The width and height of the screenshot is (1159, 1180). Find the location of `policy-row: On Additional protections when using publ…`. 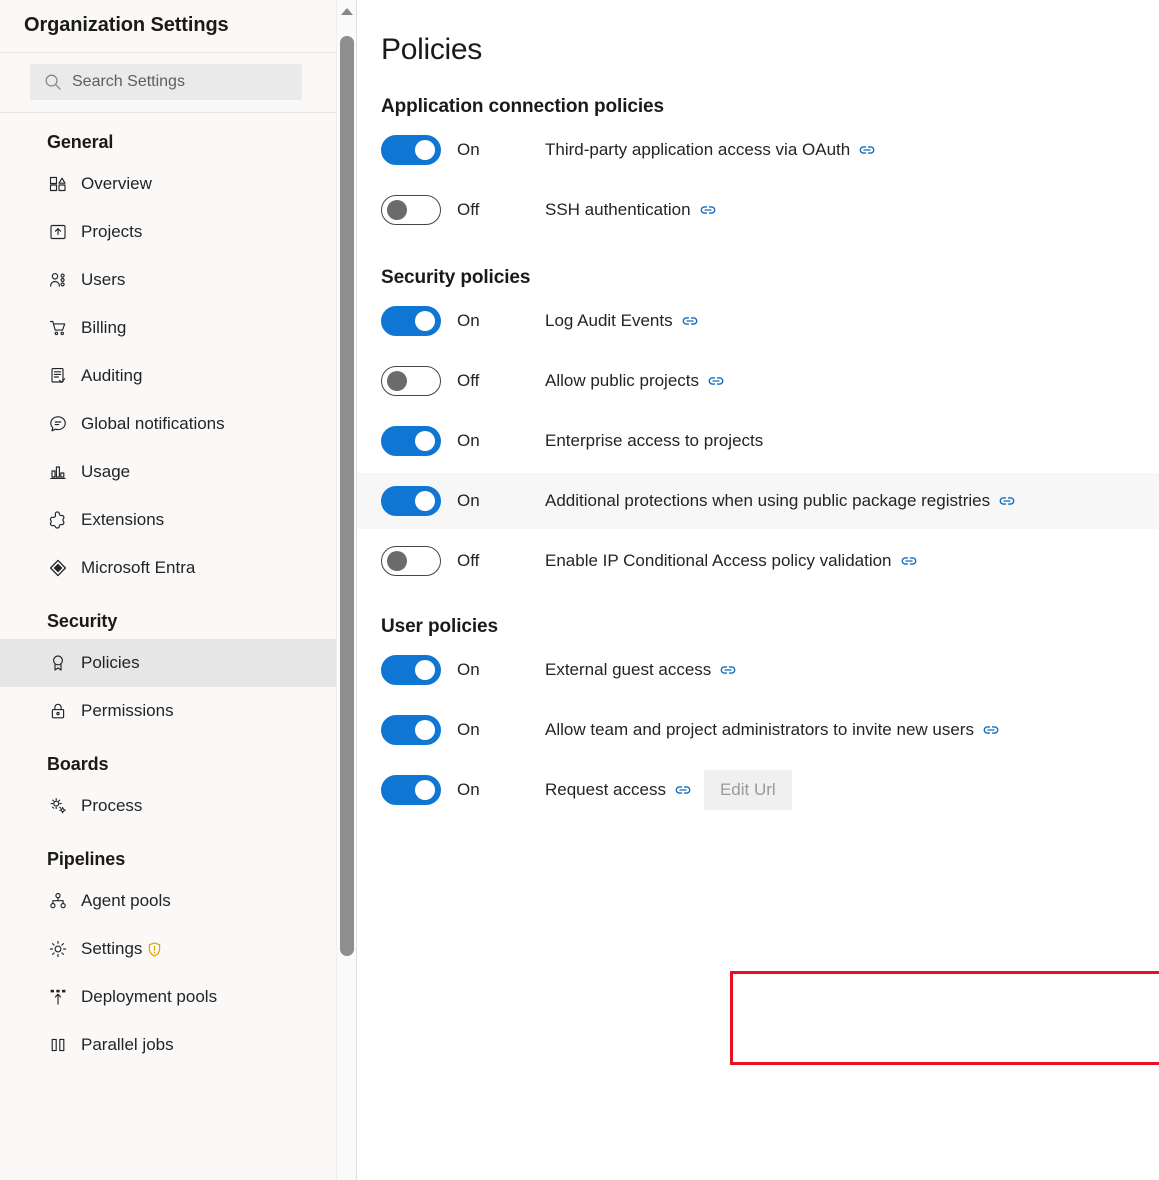

policy-row: On Additional protections when using publ… is located at coordinates (758, 501).